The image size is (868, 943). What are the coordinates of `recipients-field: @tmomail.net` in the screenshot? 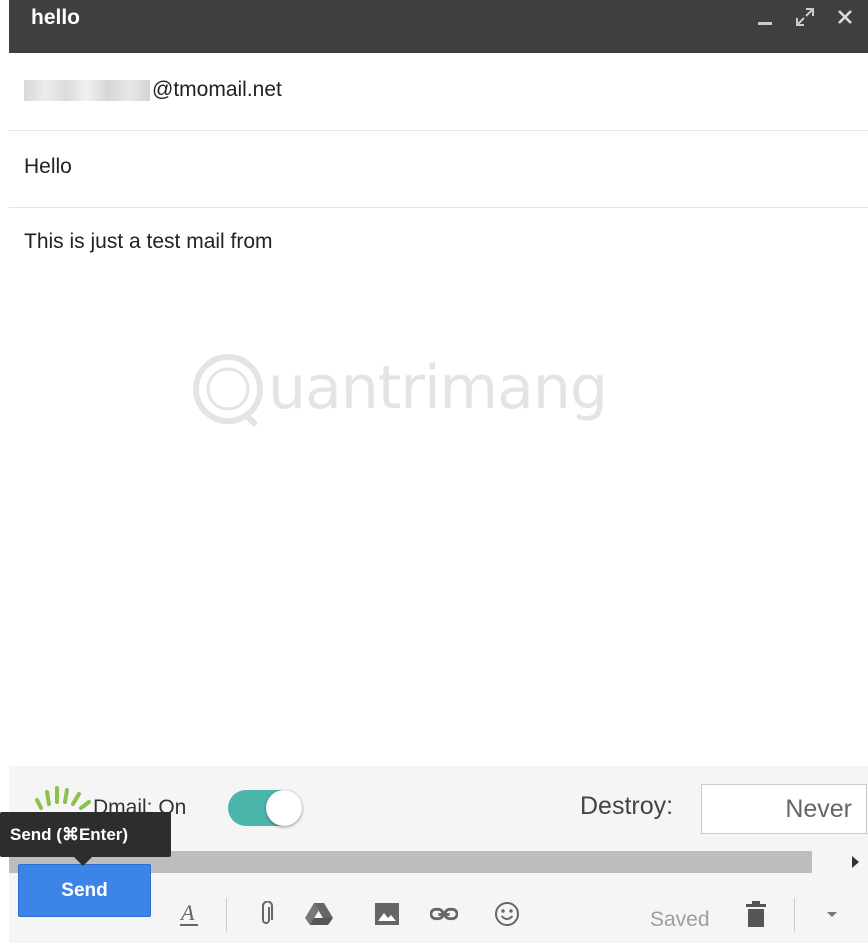 It's located at (438, 92).